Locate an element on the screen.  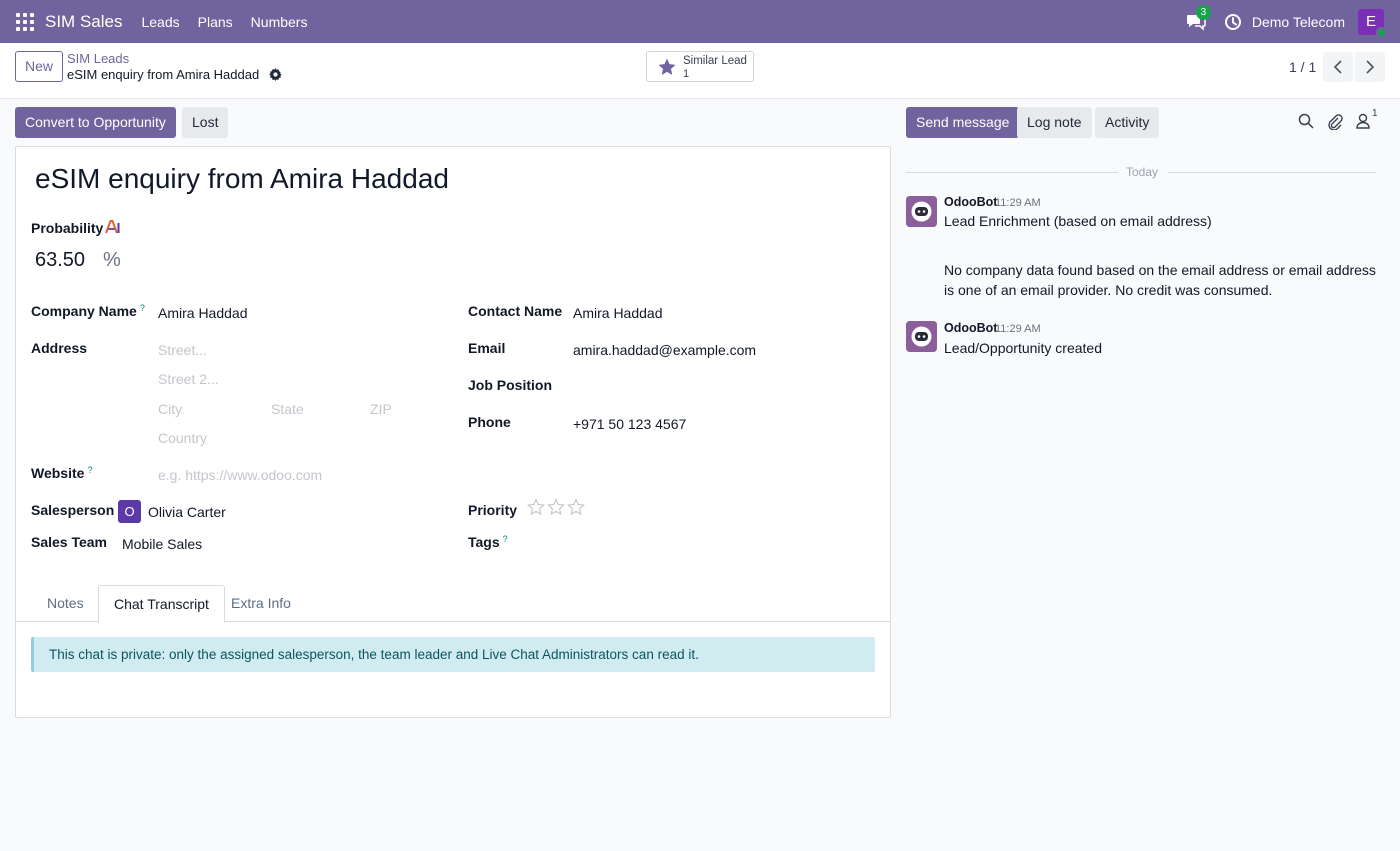
pager-previous-button is located at coordinates (1338, 67).